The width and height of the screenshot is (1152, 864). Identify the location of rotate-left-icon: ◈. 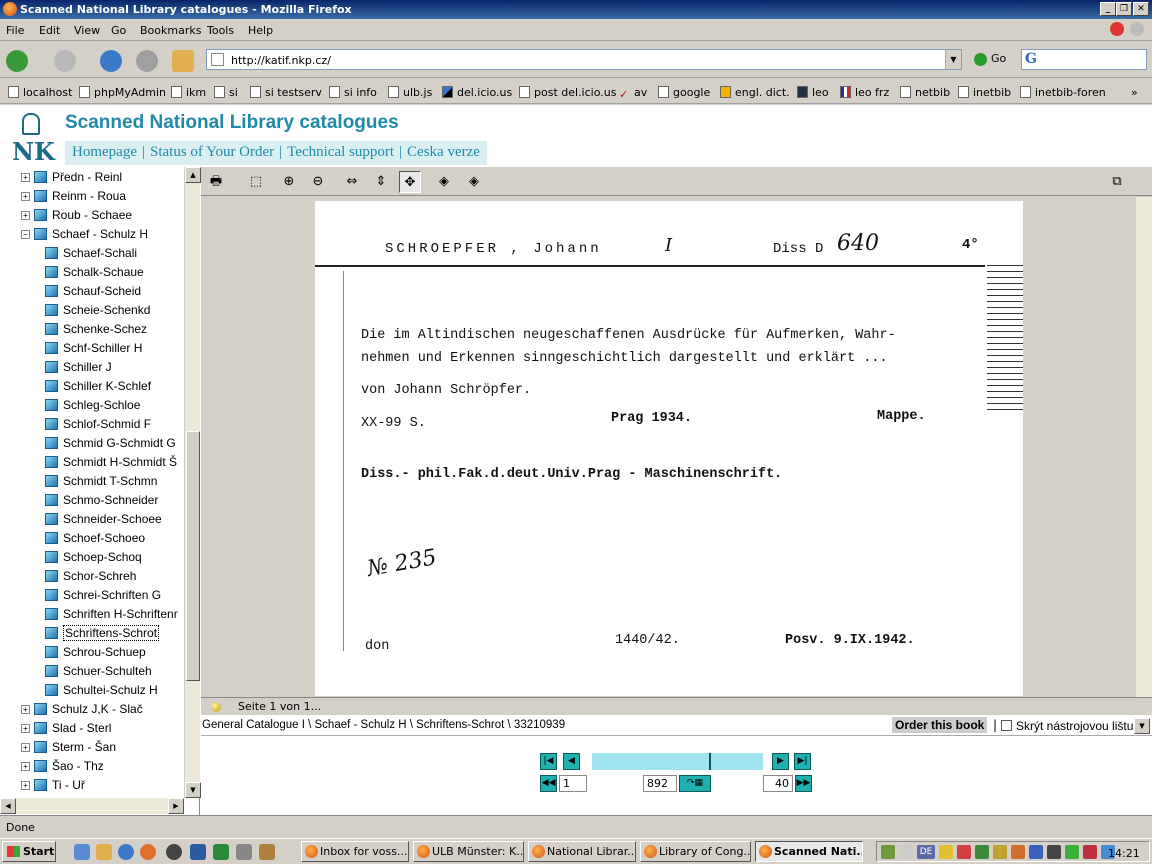
(444, 182).